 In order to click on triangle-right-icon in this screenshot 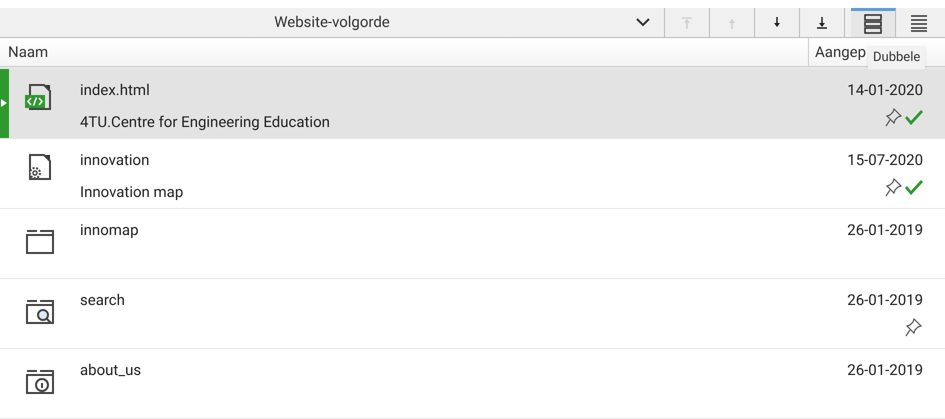, I will do `click(4, 103)`.